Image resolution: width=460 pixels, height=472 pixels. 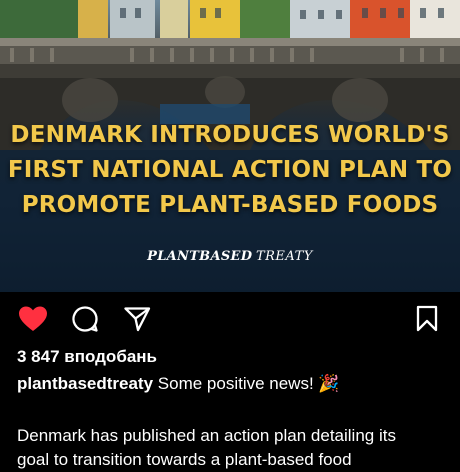 I want to click on comment-icon, so click(x=85, y=319).